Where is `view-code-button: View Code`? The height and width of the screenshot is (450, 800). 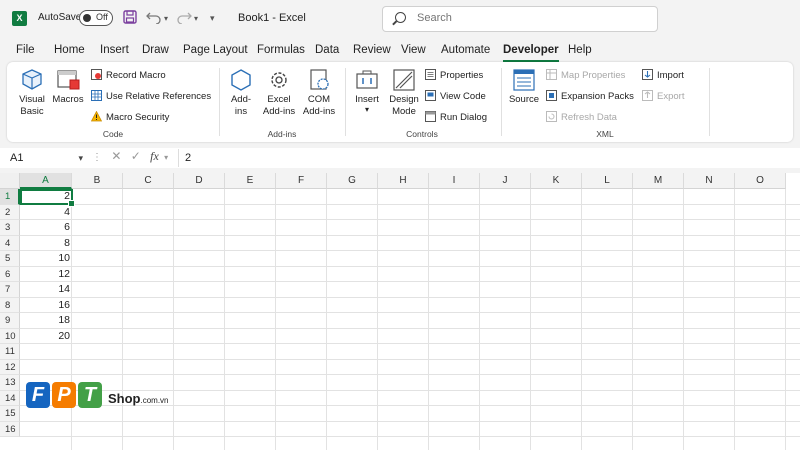
view-code-button: View Code is located at coordinates (455, 97).